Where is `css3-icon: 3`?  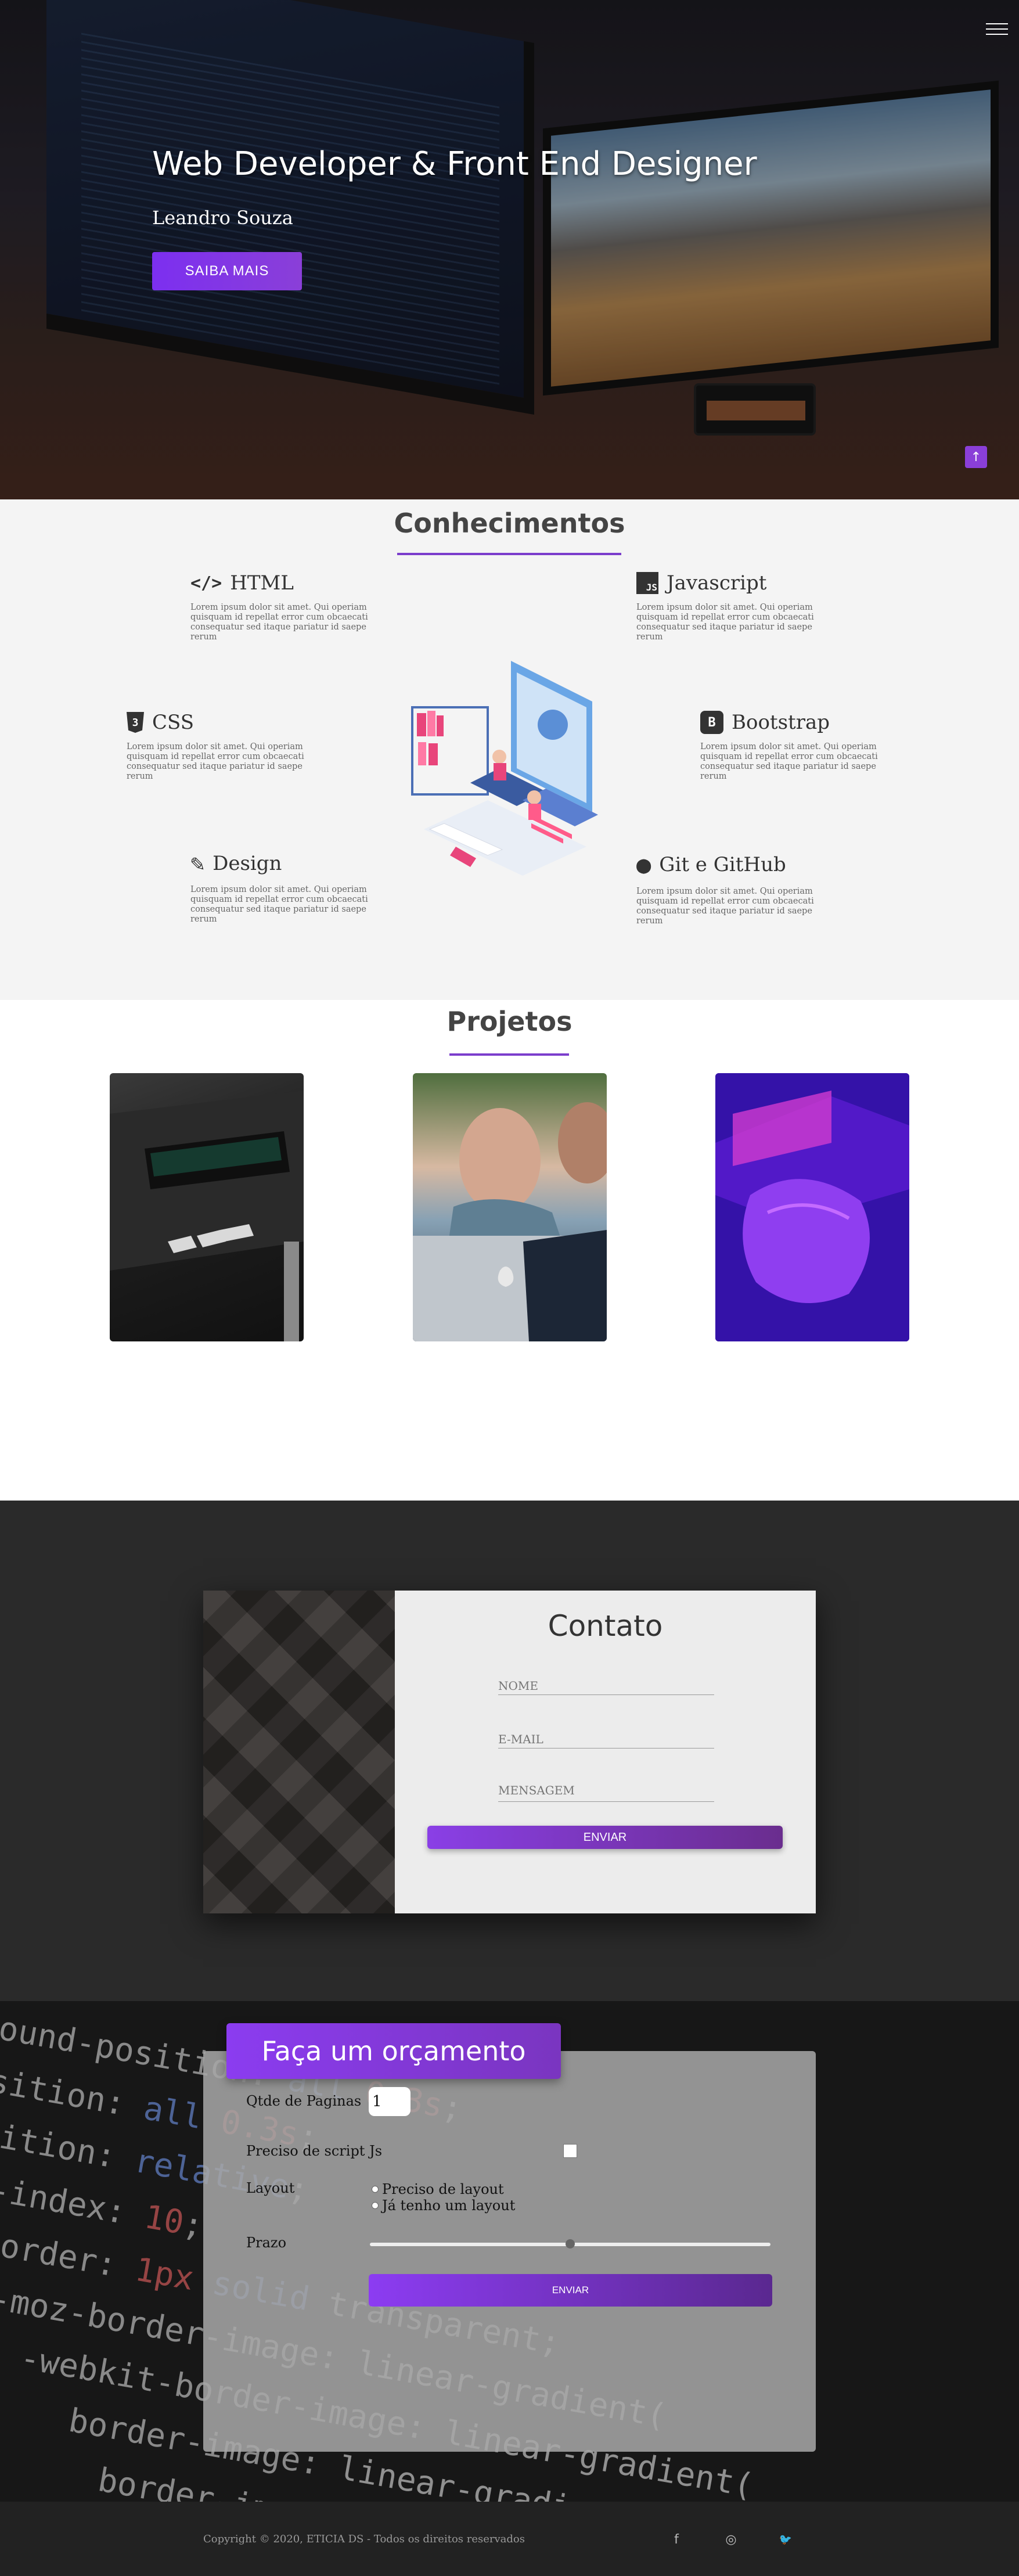 css3-icon: 3 is located at coordinates (135, 722).